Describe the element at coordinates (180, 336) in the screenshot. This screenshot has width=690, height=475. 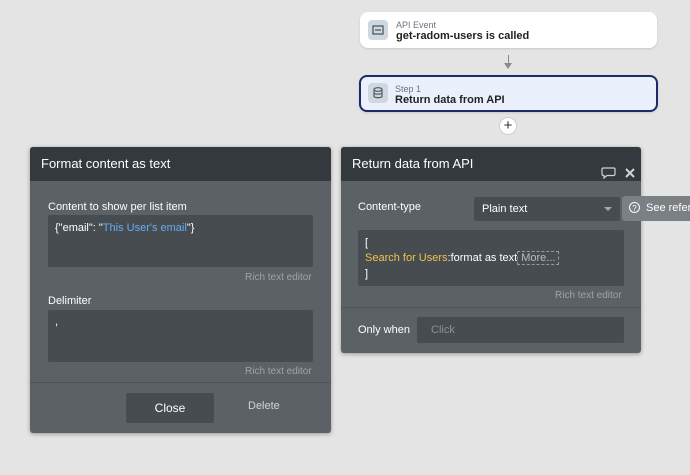
I see `delimiter-editor: ,` at that location.